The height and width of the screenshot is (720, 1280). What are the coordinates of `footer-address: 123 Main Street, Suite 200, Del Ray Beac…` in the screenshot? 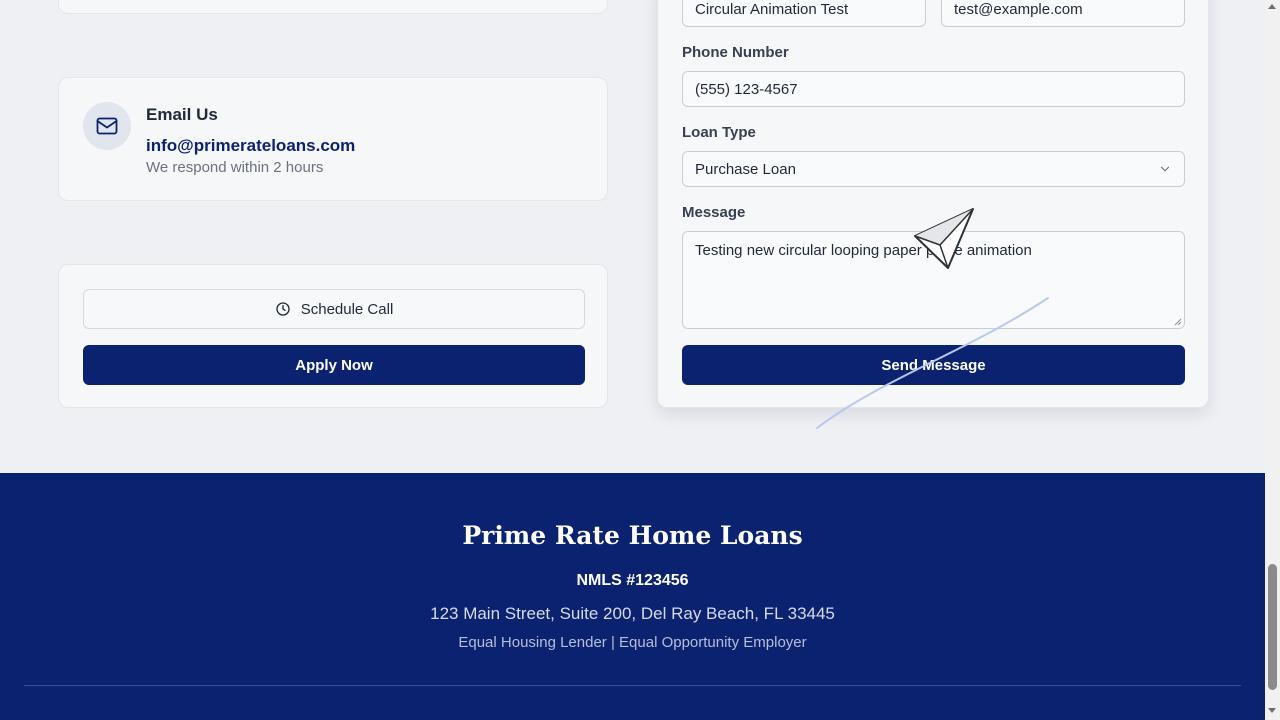 It's located at (632, 613).